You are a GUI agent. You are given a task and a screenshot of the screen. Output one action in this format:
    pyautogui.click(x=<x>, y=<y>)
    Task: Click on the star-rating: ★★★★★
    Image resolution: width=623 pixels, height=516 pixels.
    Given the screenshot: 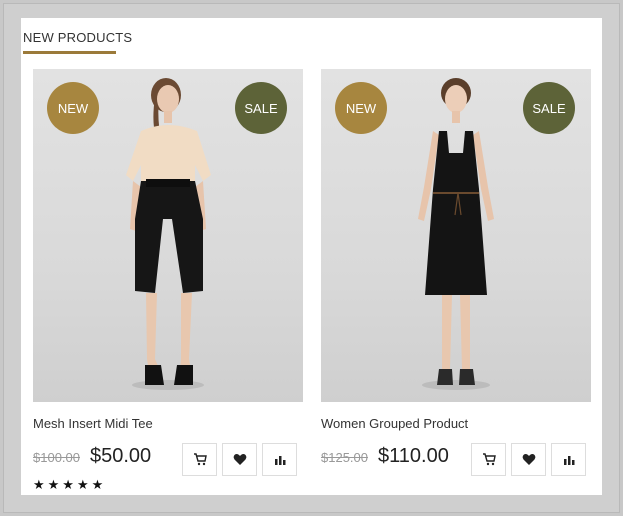 What is the action you would take?
    pyautogui.click(x=70, y=484)
    